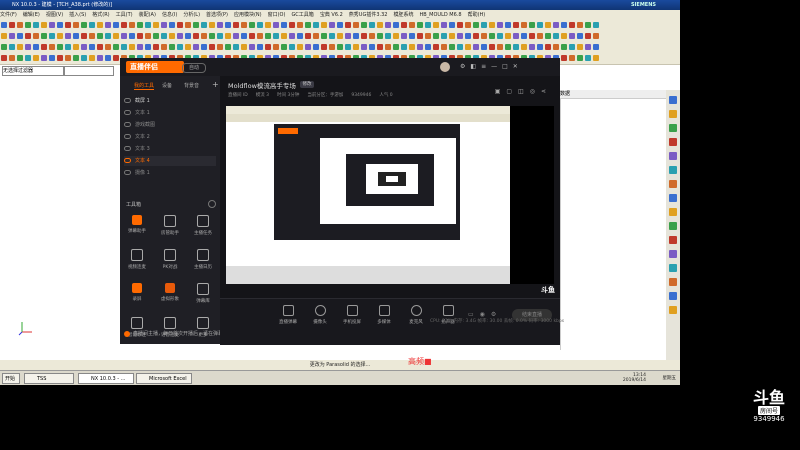  Describe the element at coordinates (496, 66) in the screenshot. I see `minimize-icon: —` at that location.